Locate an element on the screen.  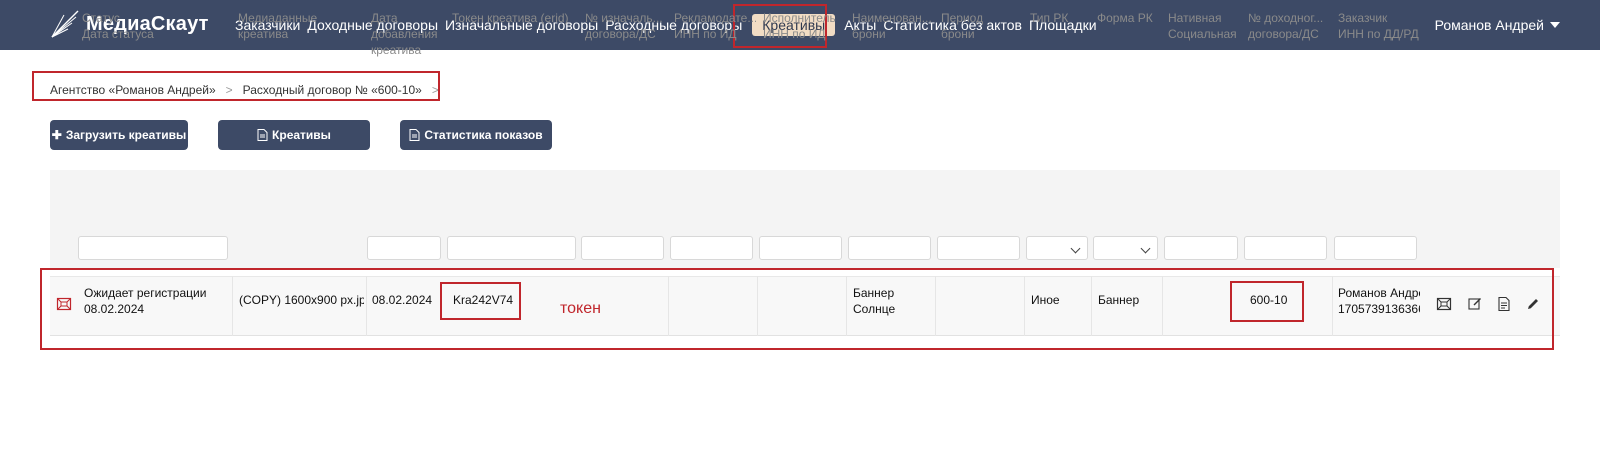
column-header-line: Дата is located at coordinates (384, 18).